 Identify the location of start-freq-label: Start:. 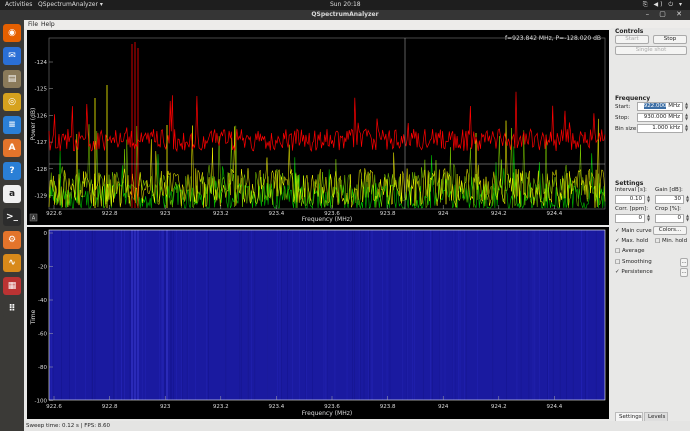
(623, 107).